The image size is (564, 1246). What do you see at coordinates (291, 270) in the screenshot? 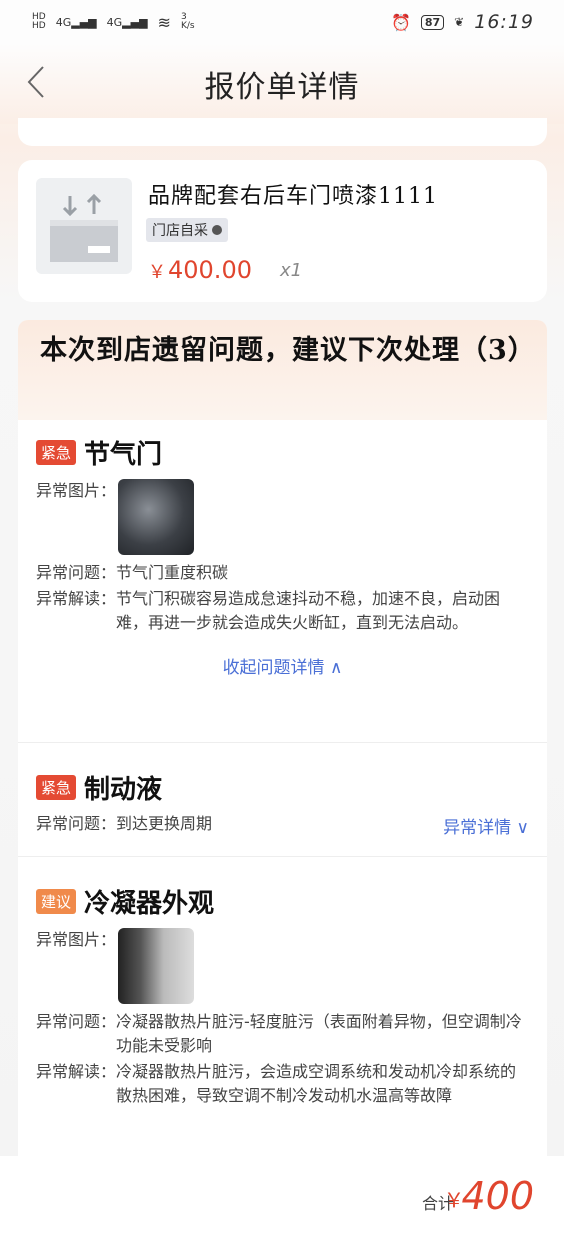
I see `product-quantity: x1` at bounding box center [291, 270].